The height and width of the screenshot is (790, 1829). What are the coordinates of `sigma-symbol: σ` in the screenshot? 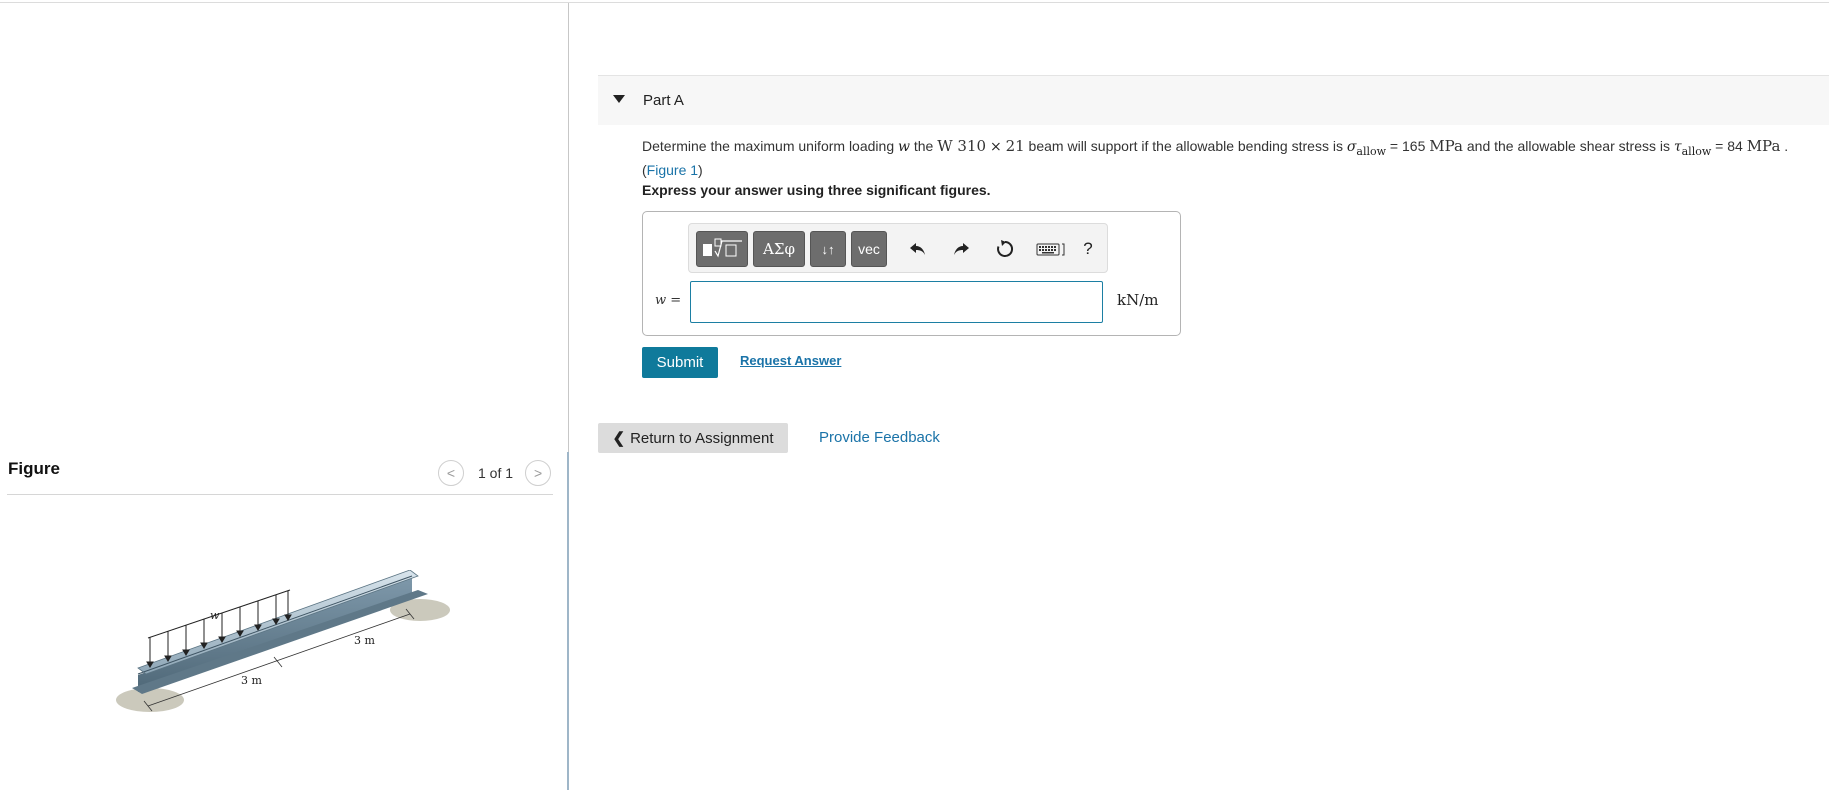 It's located at (1351, 147).